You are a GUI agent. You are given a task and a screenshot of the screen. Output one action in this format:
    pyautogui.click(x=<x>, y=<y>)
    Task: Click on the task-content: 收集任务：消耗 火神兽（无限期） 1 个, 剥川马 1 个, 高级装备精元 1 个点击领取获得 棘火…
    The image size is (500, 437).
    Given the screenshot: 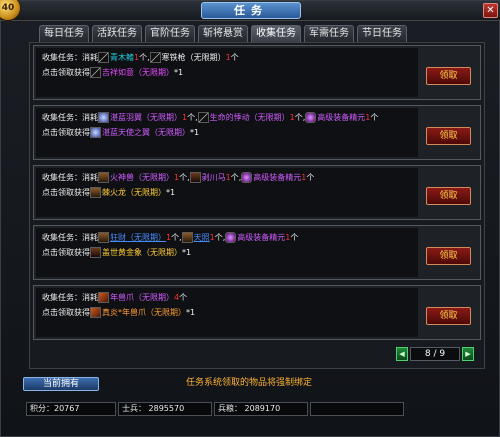 What is the action you would take?
    pyautogui.click(x=227, y=192)
    